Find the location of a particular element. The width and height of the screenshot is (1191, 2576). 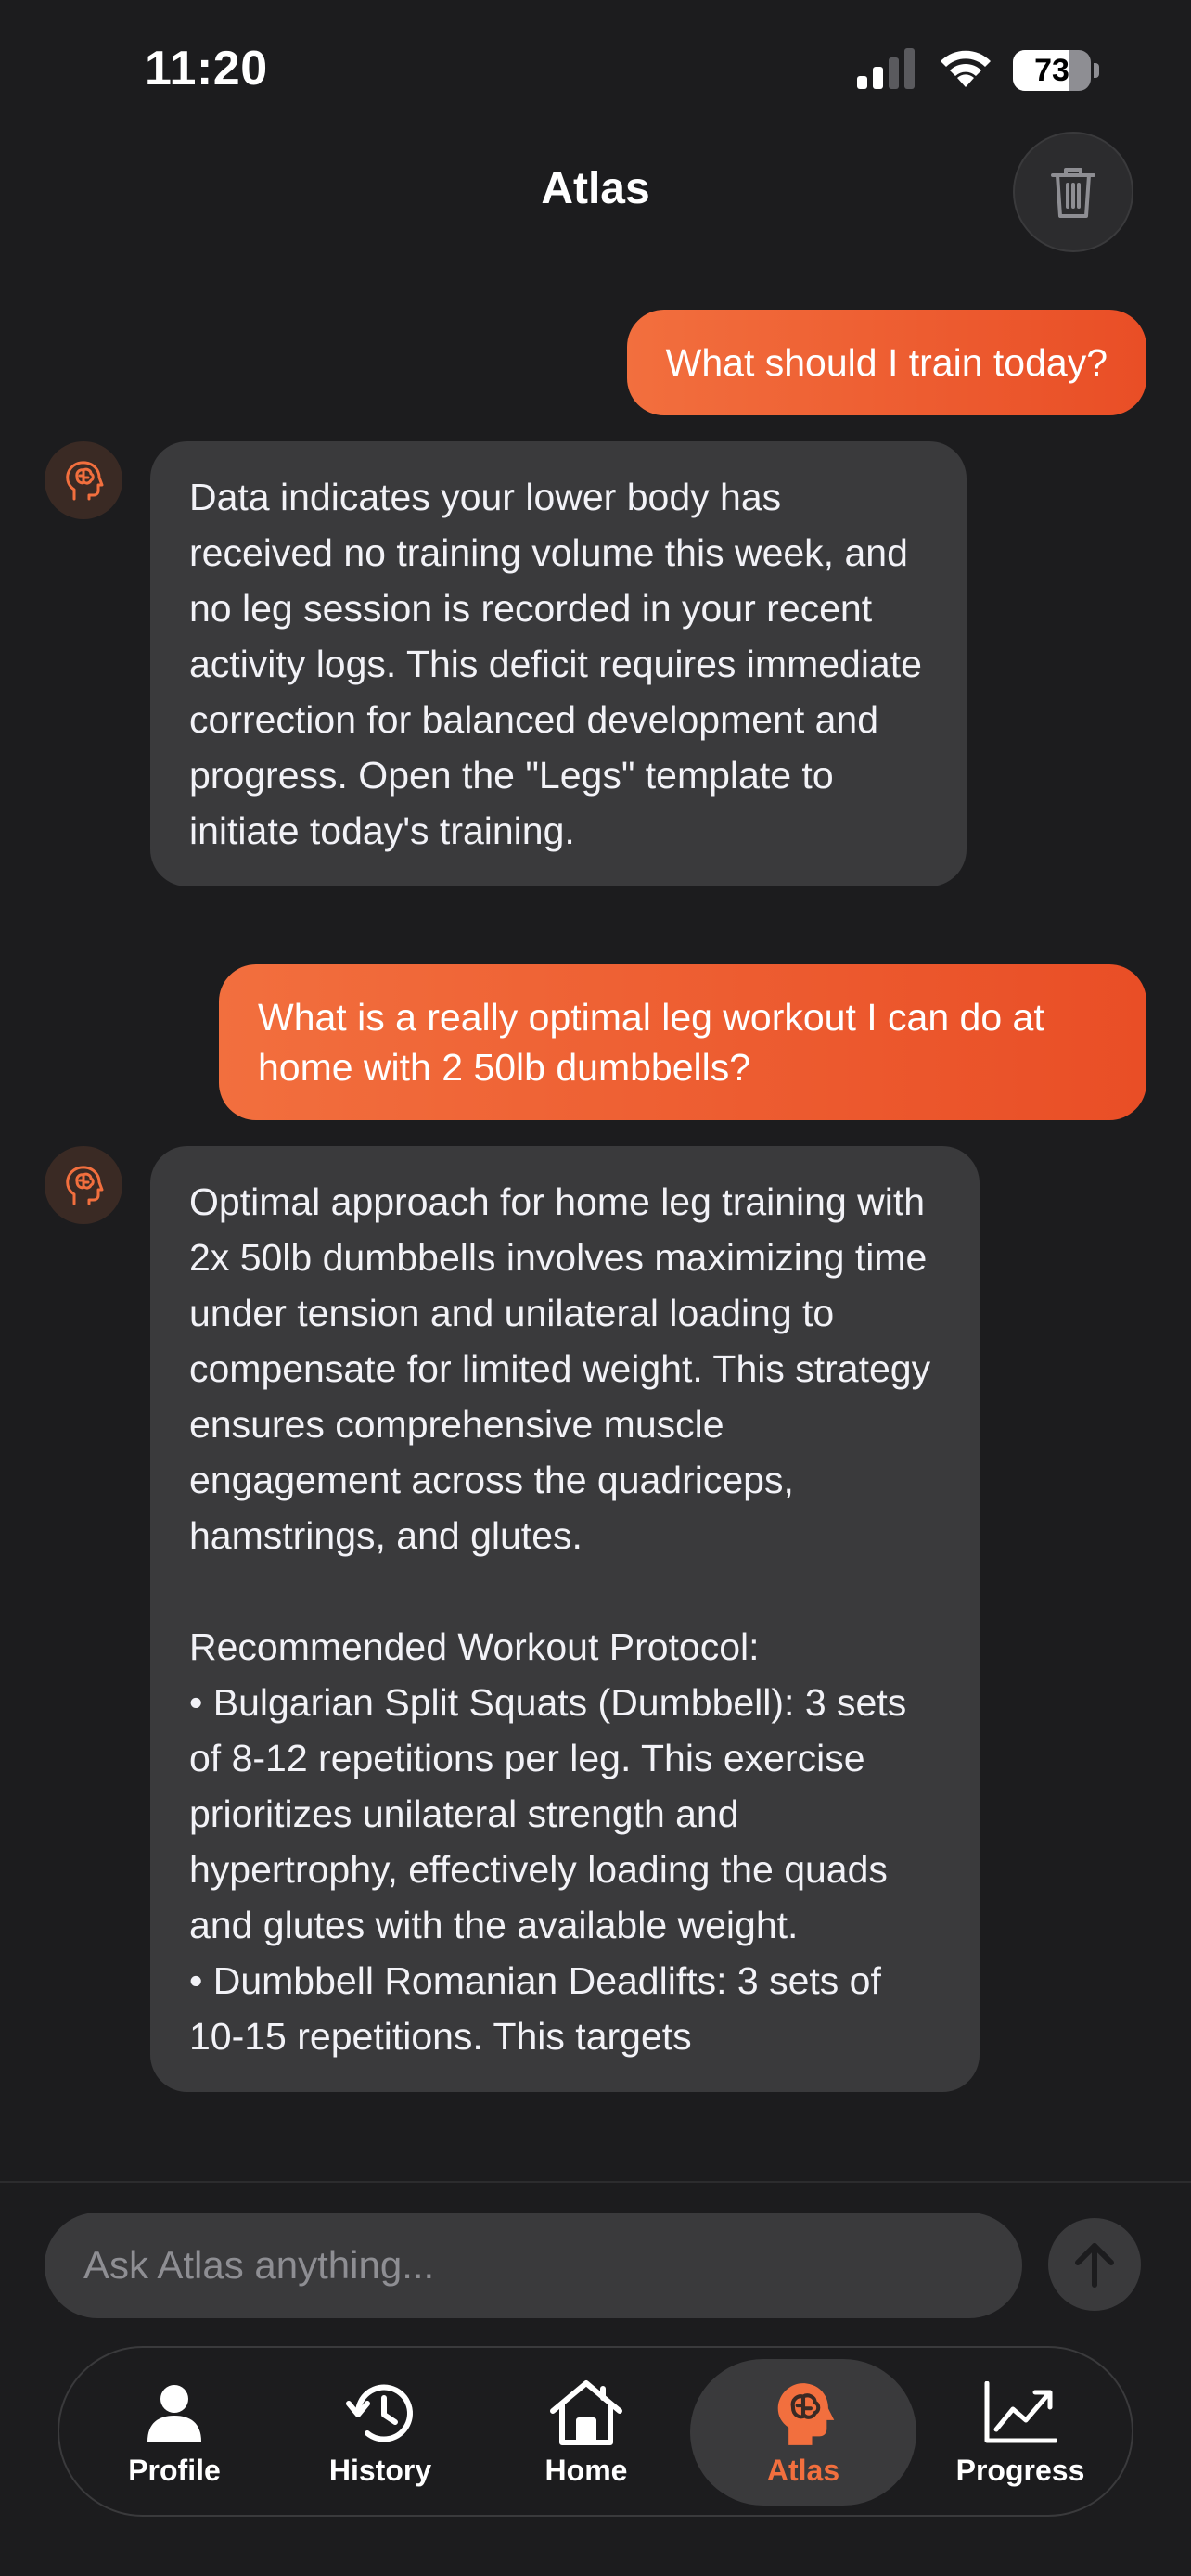

tab-label: Atlas is located at coordinates (803, 2470).